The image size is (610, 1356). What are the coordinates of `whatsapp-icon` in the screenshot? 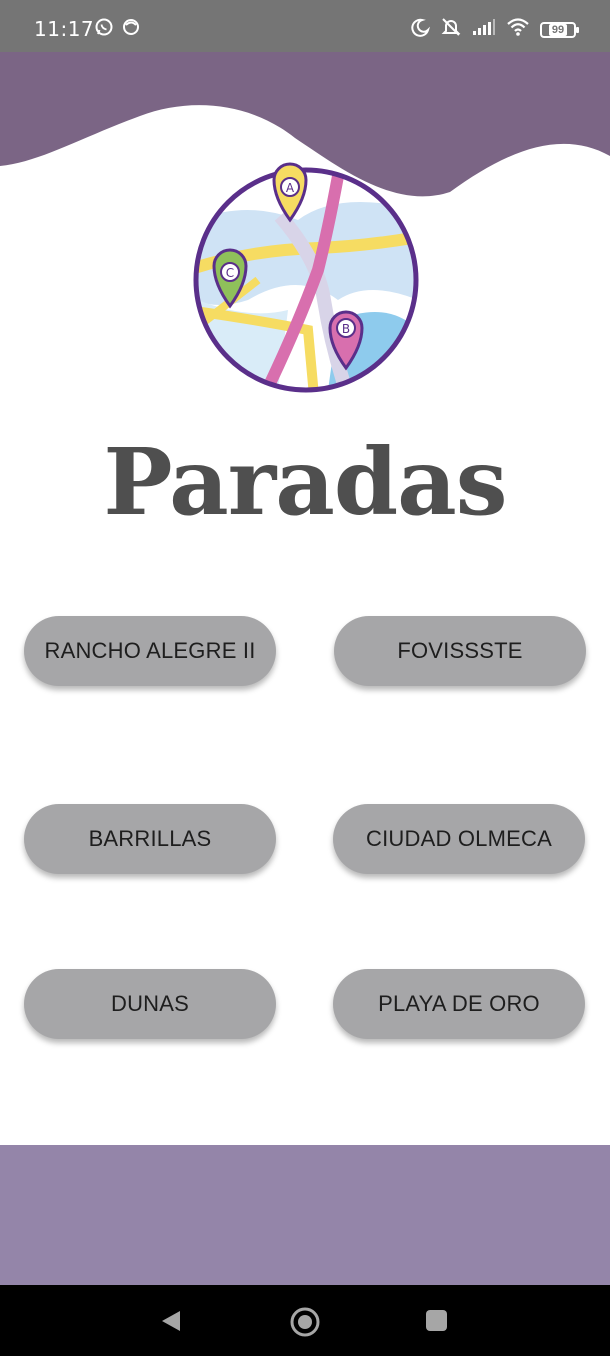 It's located at (104, 29).